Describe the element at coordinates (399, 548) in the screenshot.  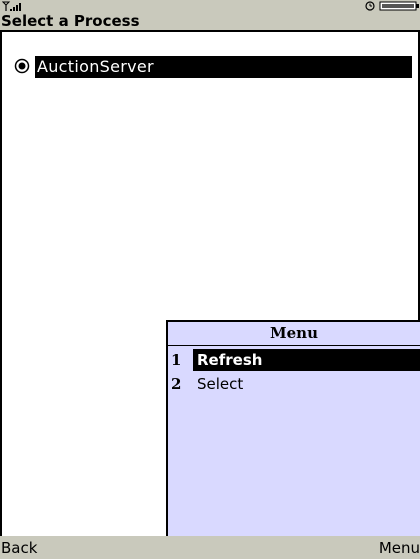
I see `menu-softkey: Menu` at that location.